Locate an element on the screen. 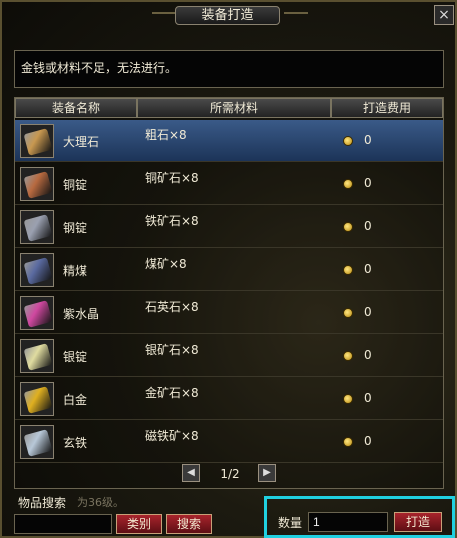 The width and height of the screenshot is (457, 538). item-materials: 铜矿石×8 is located at coordinates (172, 178).